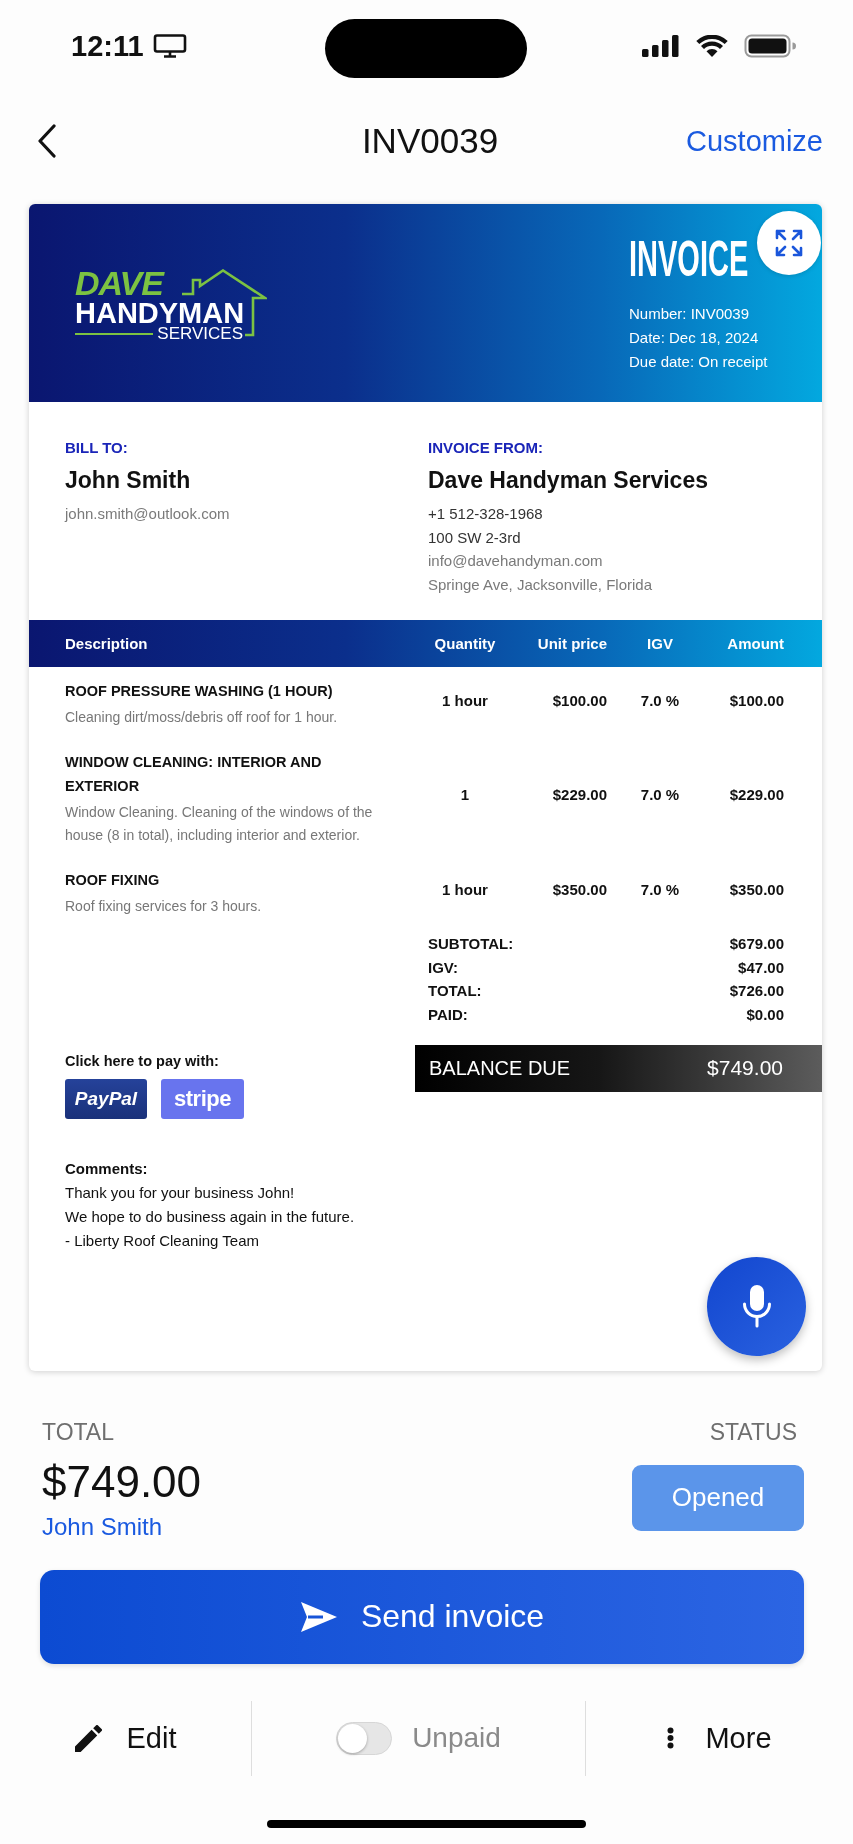  Describe the element at coordinates (719, 1738) in the screenshot. I see `more-button: More` at that location.